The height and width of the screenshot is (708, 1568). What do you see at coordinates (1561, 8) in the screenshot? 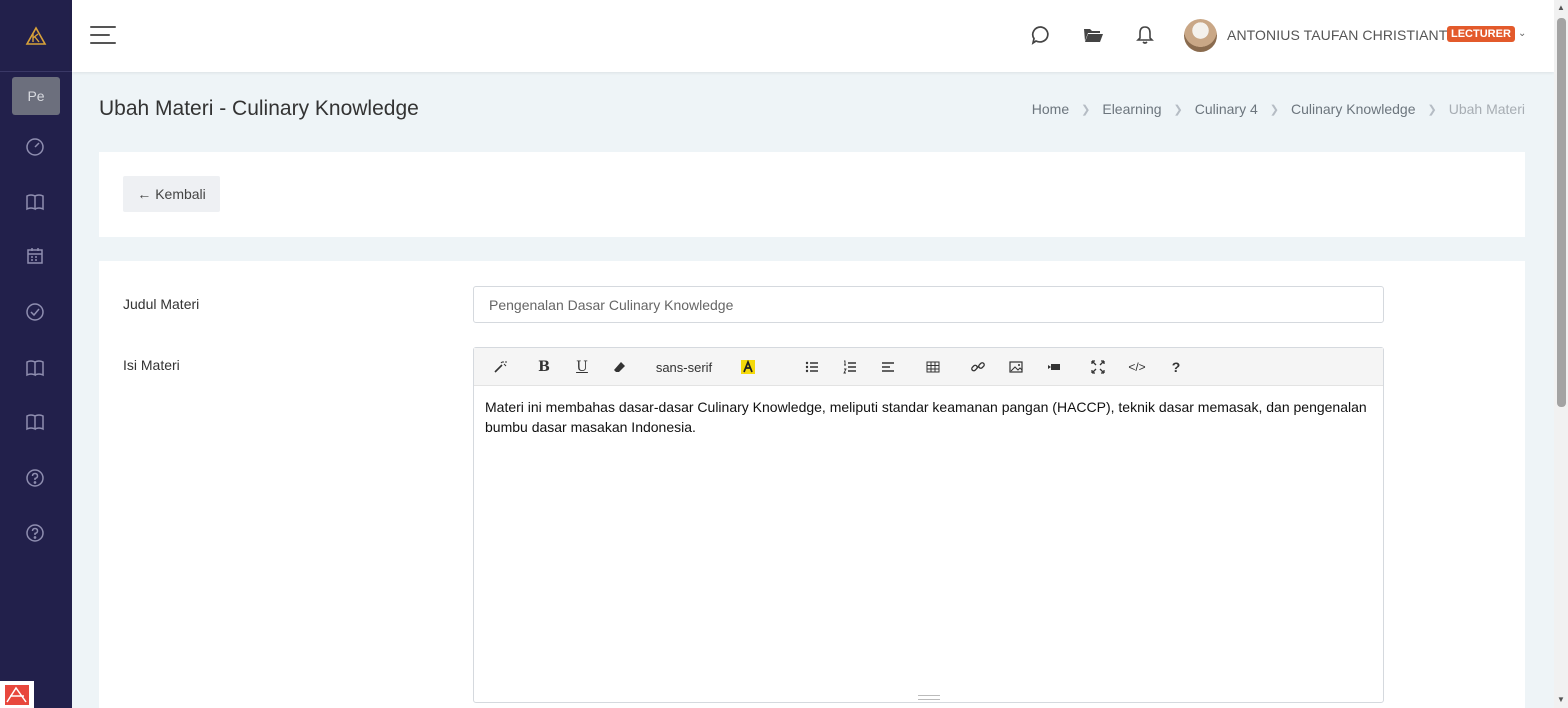
I see `scroll-up-icon: ▲` at bounding box center [1561, 8].